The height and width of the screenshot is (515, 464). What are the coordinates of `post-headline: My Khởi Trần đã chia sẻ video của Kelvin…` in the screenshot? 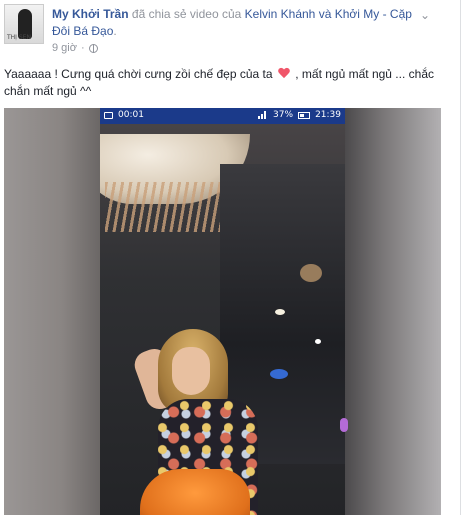 It's located at (232, 23).